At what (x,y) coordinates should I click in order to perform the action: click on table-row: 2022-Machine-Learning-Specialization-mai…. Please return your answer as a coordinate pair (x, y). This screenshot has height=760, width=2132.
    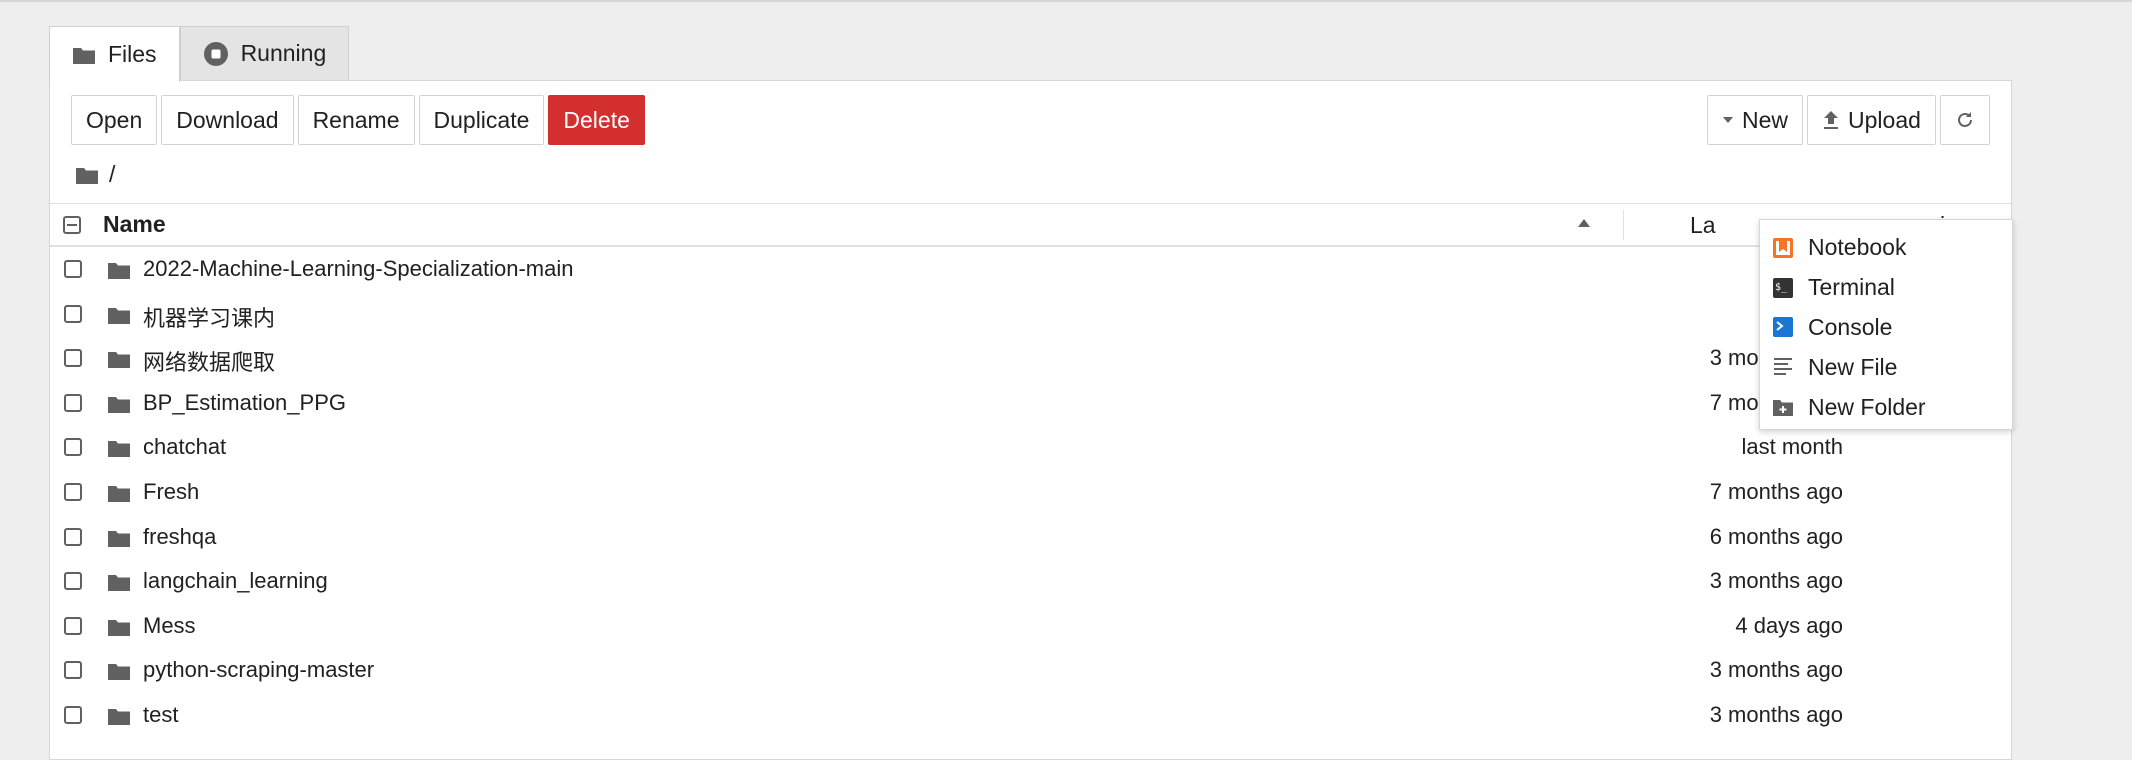
    Looking at the image, I should click on (1030, 269).